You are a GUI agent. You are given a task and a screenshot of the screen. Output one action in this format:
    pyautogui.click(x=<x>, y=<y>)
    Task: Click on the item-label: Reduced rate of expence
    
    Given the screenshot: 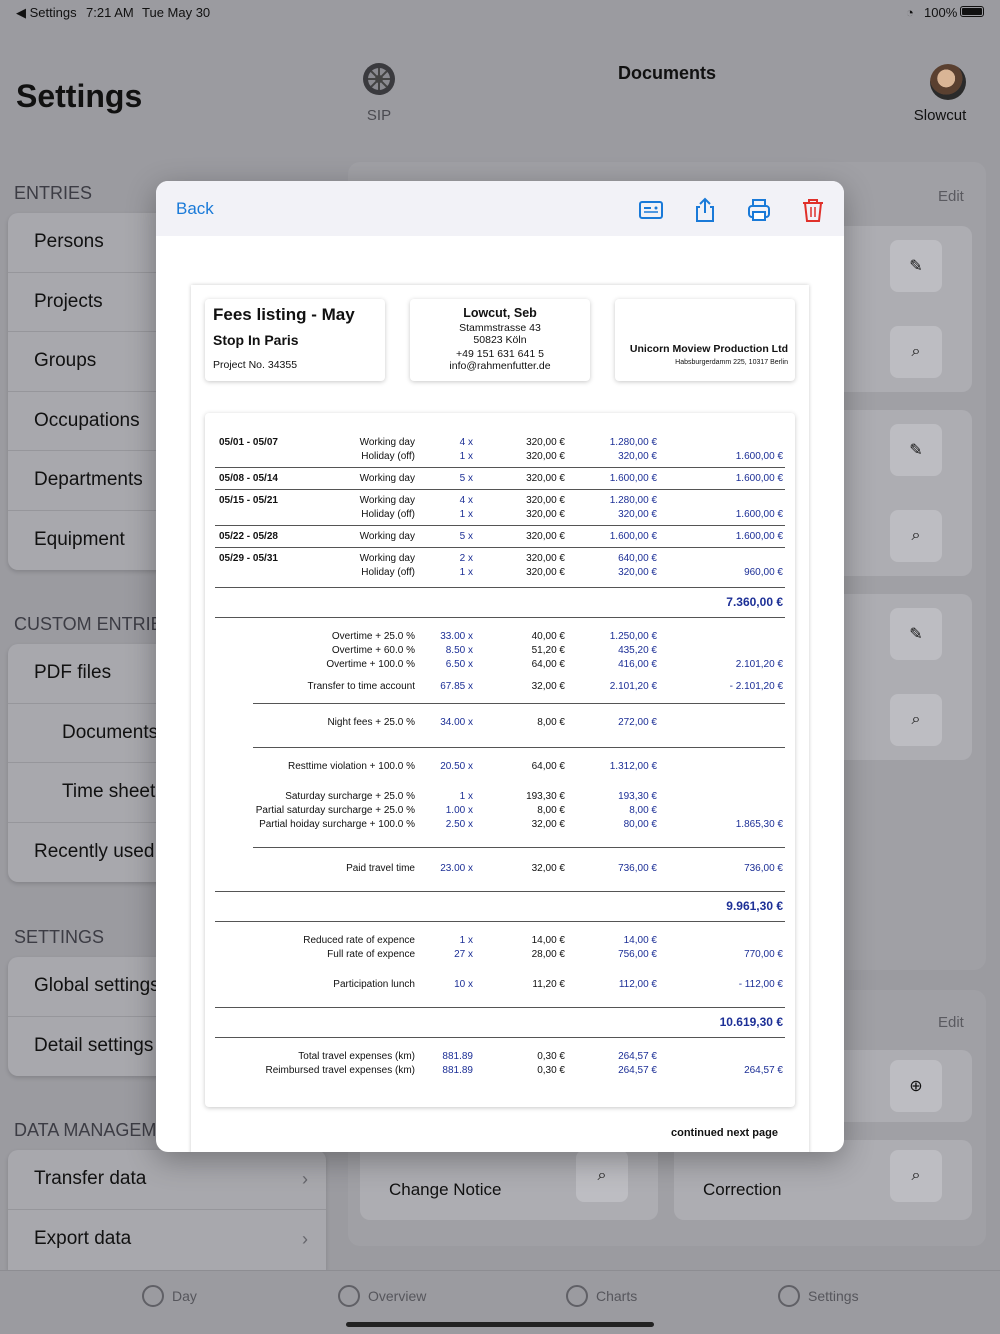 What is the action you would take?
    pyautogui.click(x=359, y=940)
    